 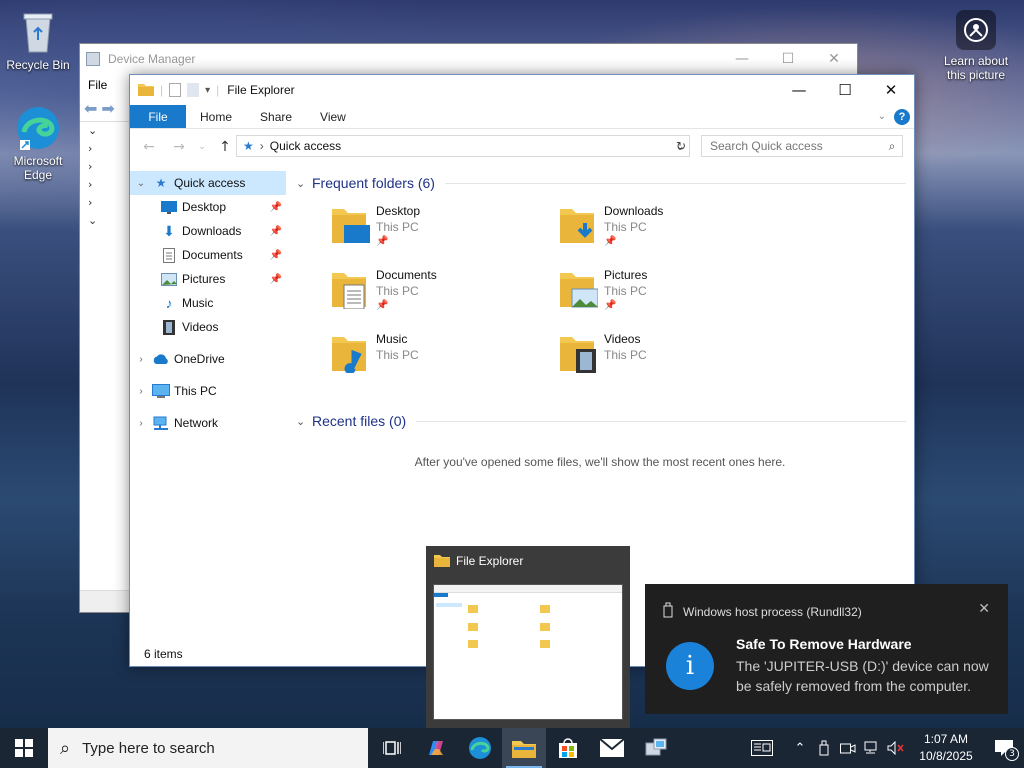 I want to click on back-arrow-icon: ⬅, so click(x=90, y=108).